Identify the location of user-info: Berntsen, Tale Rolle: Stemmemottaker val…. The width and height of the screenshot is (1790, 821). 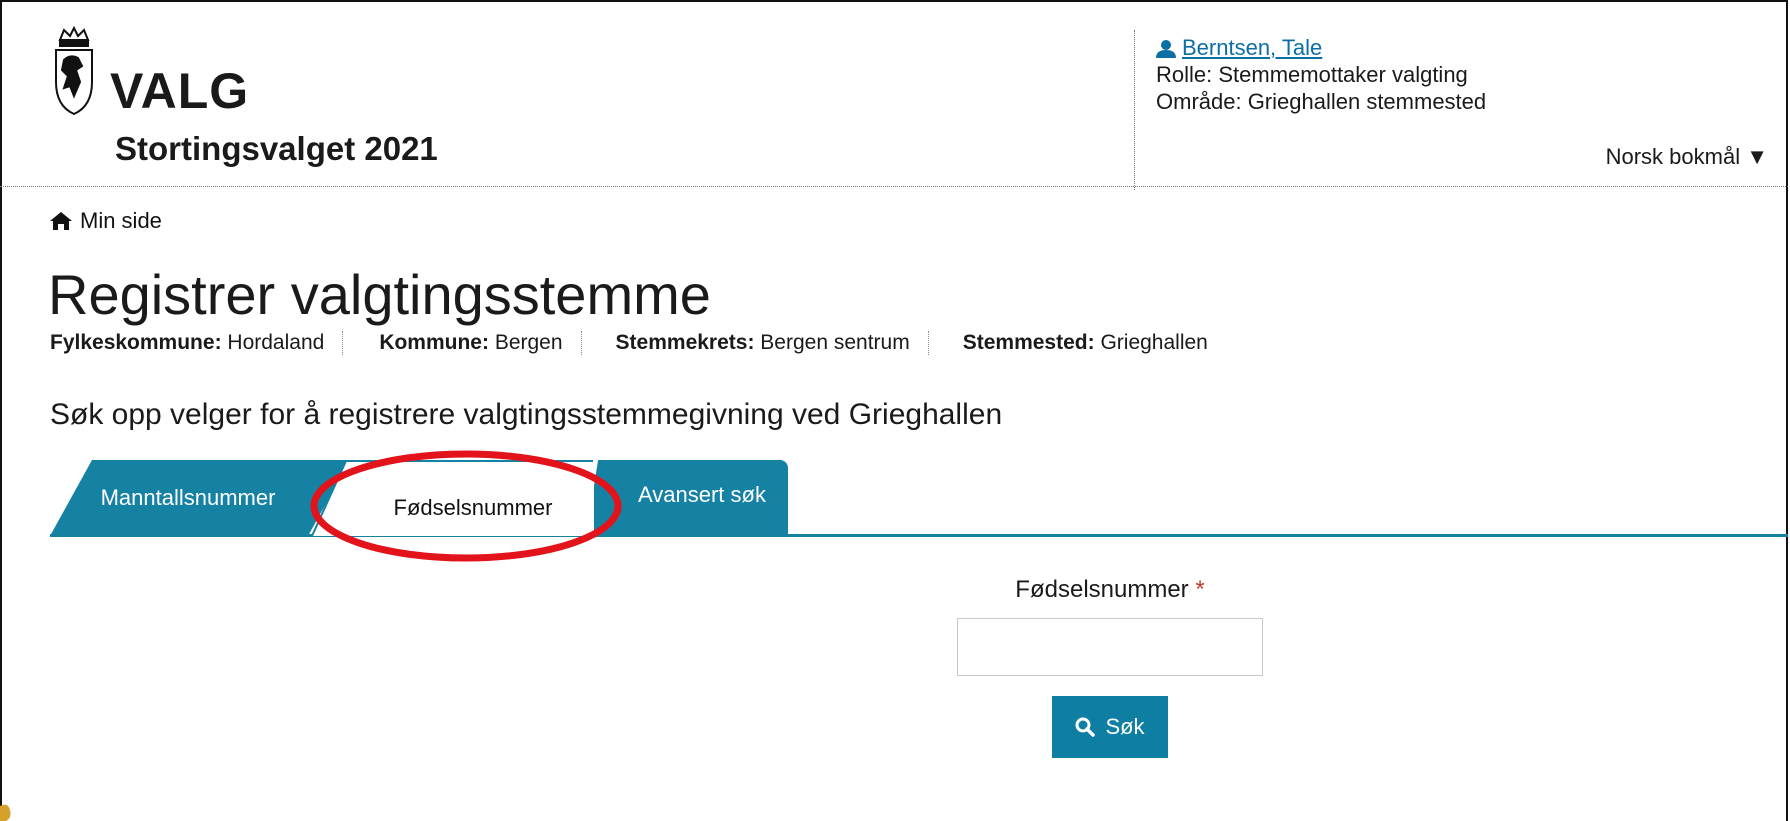
(1321, 74).